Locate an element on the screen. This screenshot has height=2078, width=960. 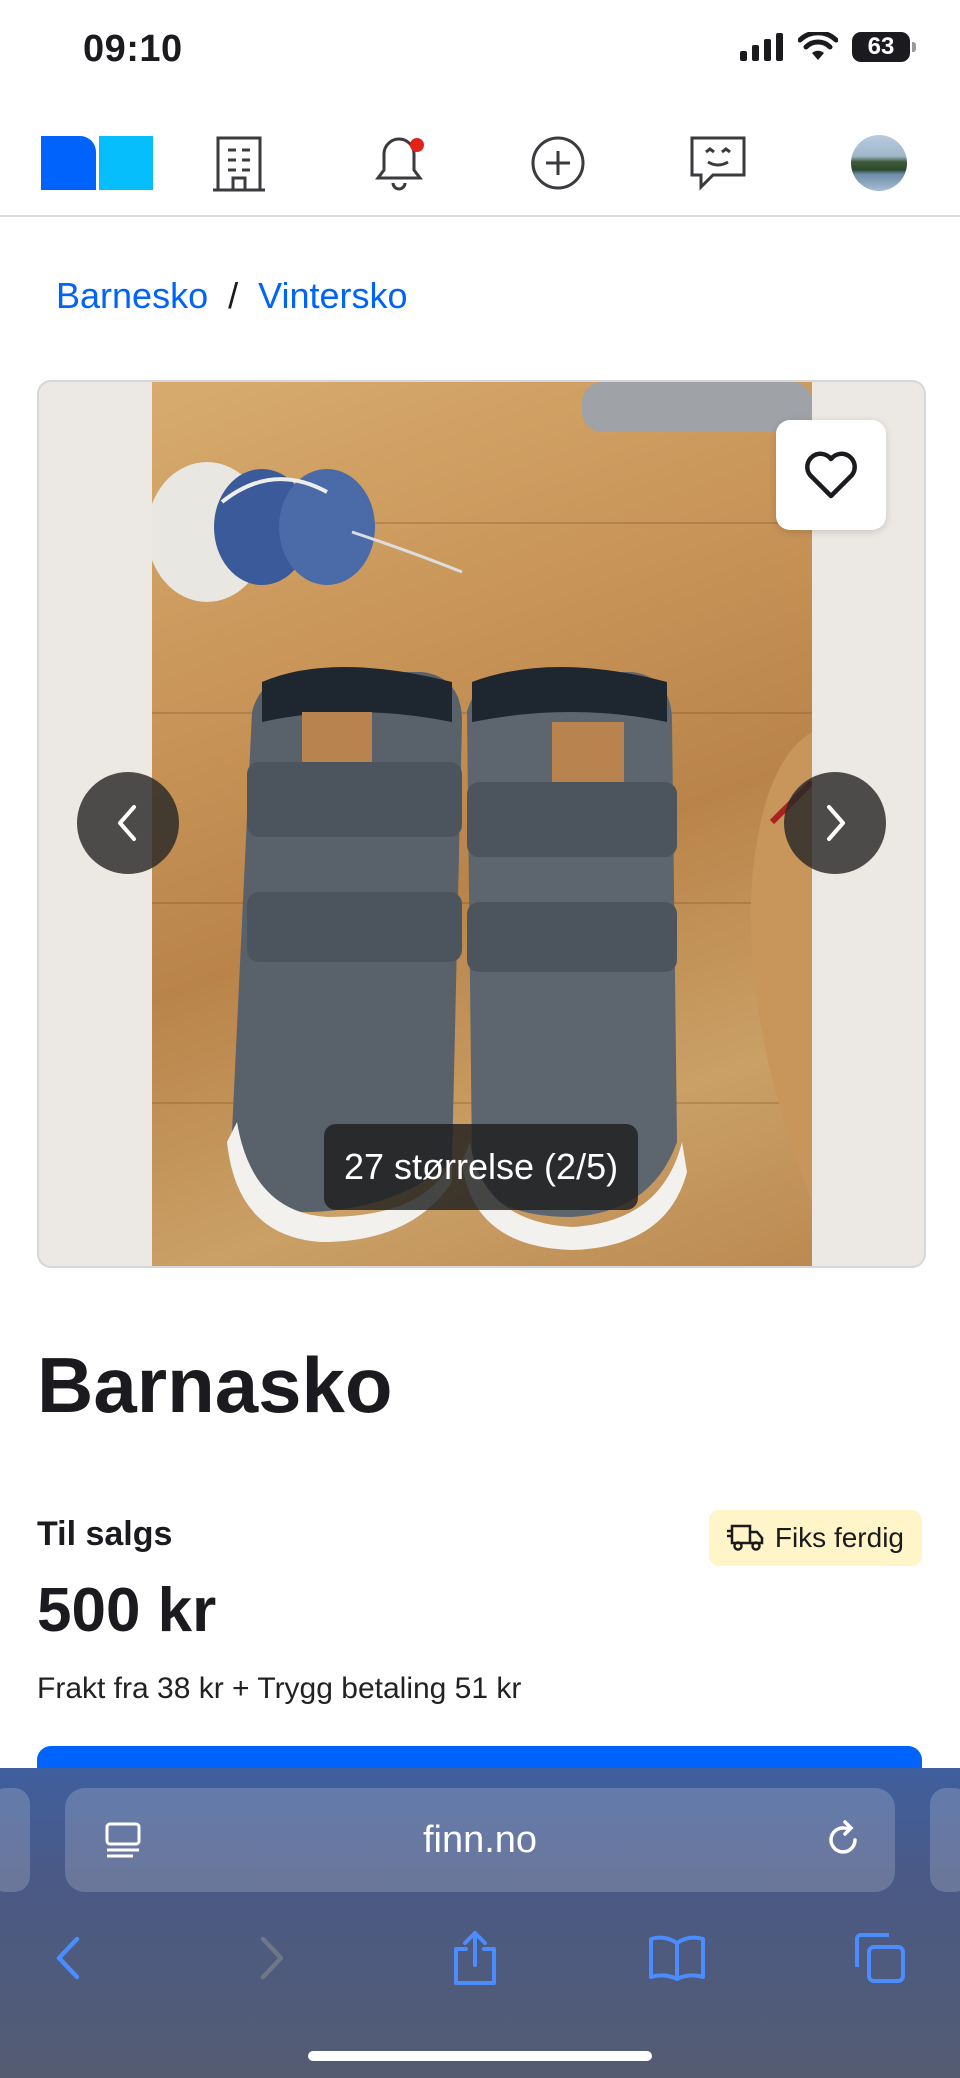
finn-logo is located at coordinates (97, 163).